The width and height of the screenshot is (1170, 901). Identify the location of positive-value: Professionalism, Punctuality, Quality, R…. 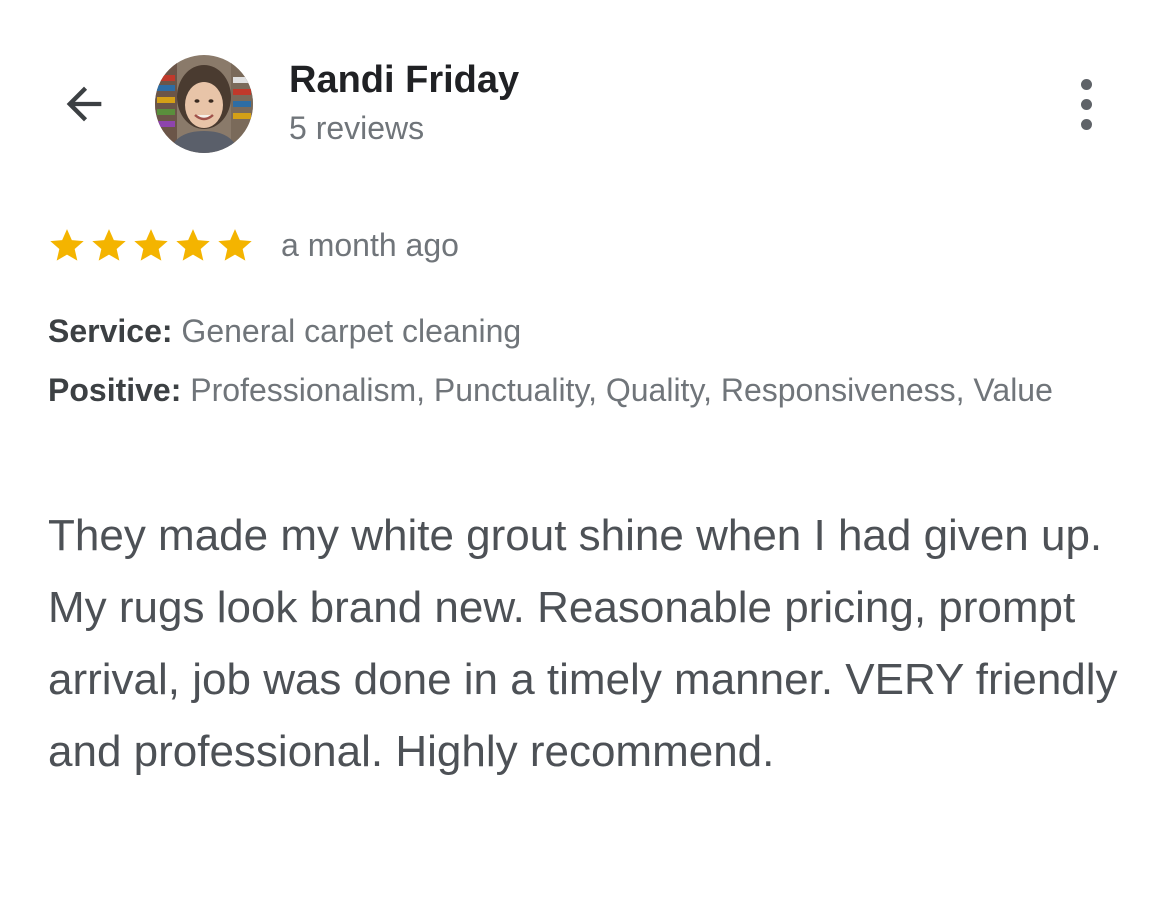
(621, 390).